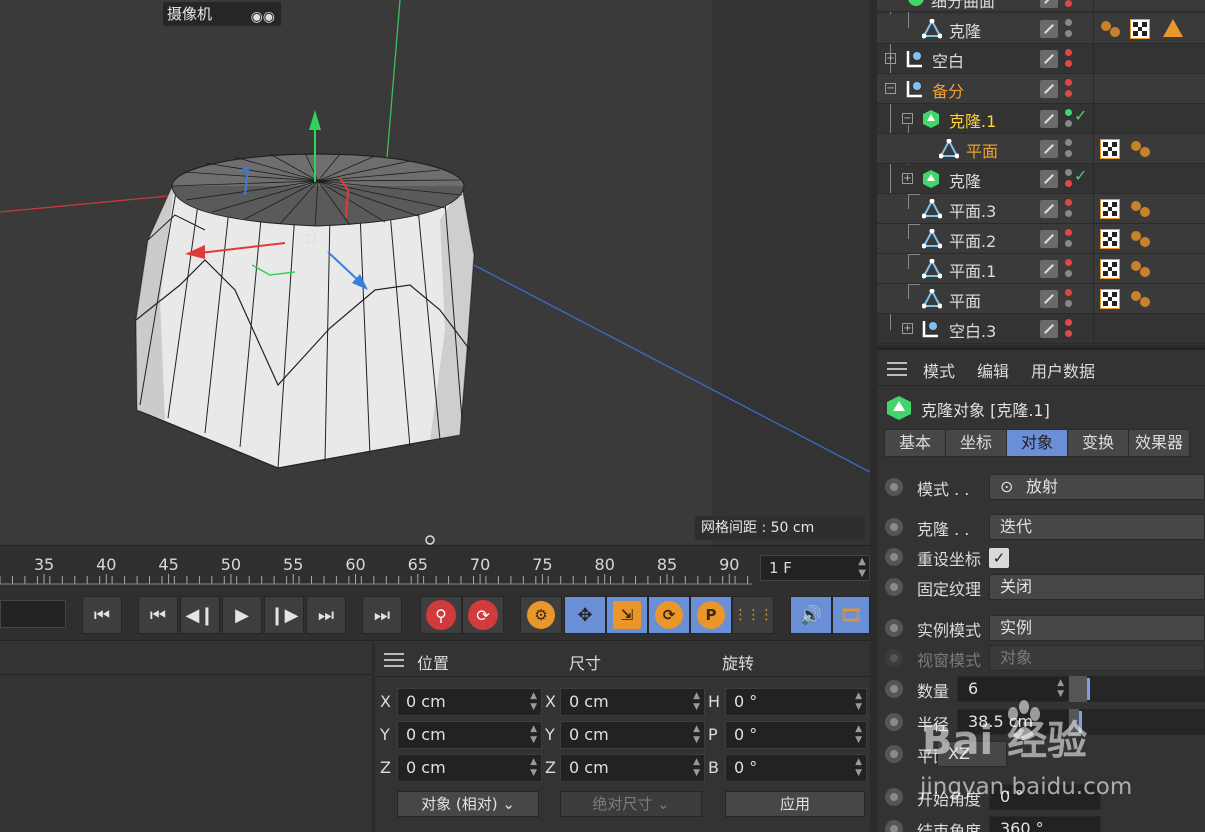 Image resolution: width=1205 pixels, height=832 pixels. What do you see at coordinates (711, 615) in the screenshot?
I see `key-parameter-button: P` at bounding box center [711, 615].